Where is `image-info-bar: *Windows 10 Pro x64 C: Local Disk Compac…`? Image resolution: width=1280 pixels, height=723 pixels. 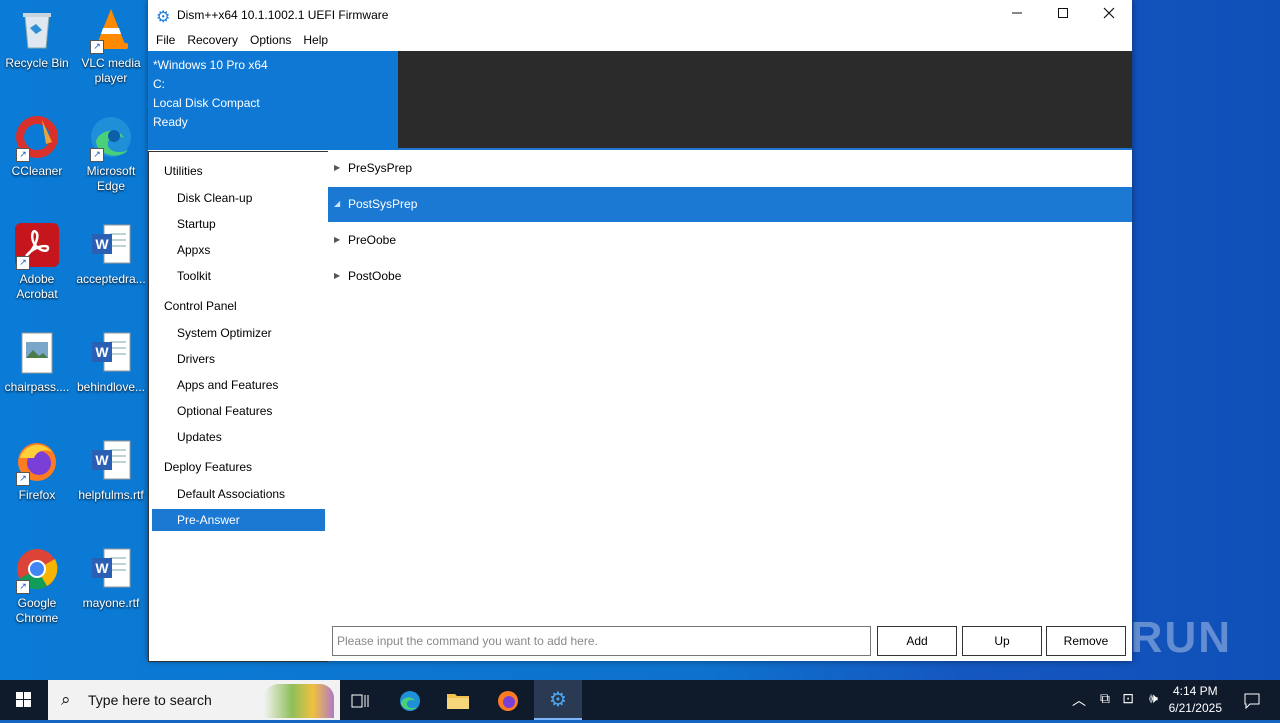 image-info-bar: *Windows 10 Pro x64 C: Local Disk Compac… is located at coordinates (640, 100).